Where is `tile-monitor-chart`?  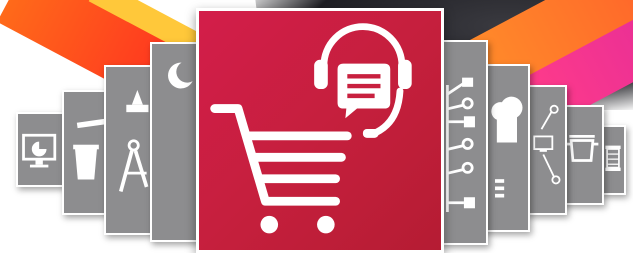 tile-monitor-chart is located at coordinates (41, 149).